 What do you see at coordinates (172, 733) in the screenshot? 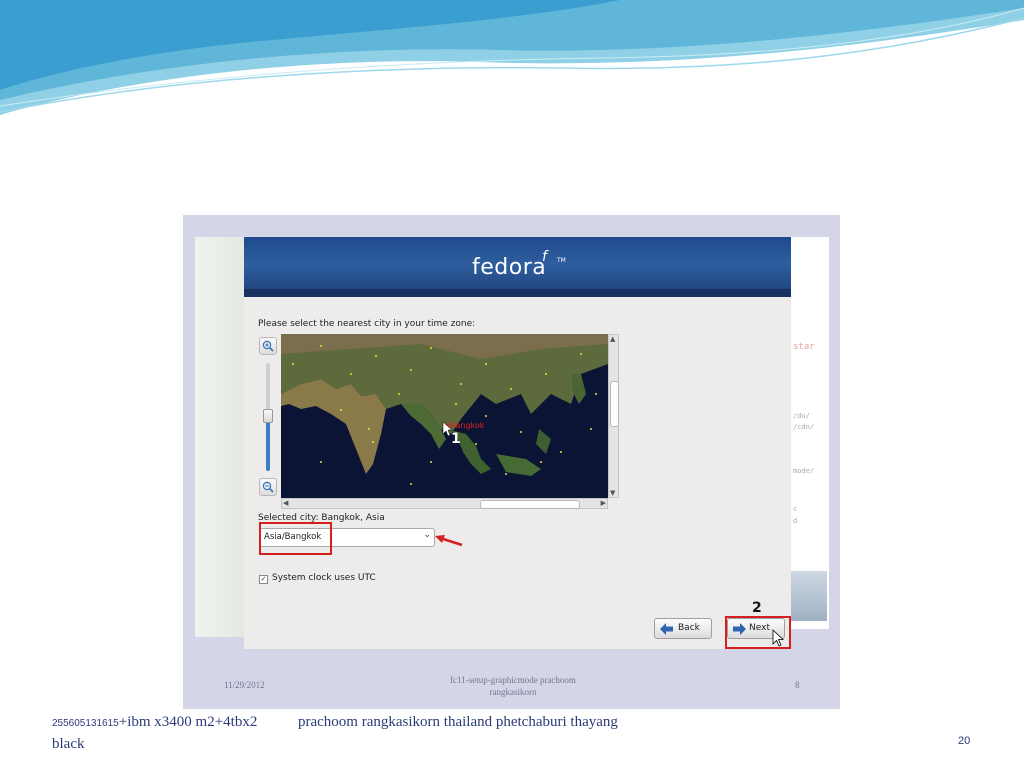
I see `slide-footer-left: 255605131615+ibm x3400 m2+4tbx2 black` at bounding box center [172, 733].